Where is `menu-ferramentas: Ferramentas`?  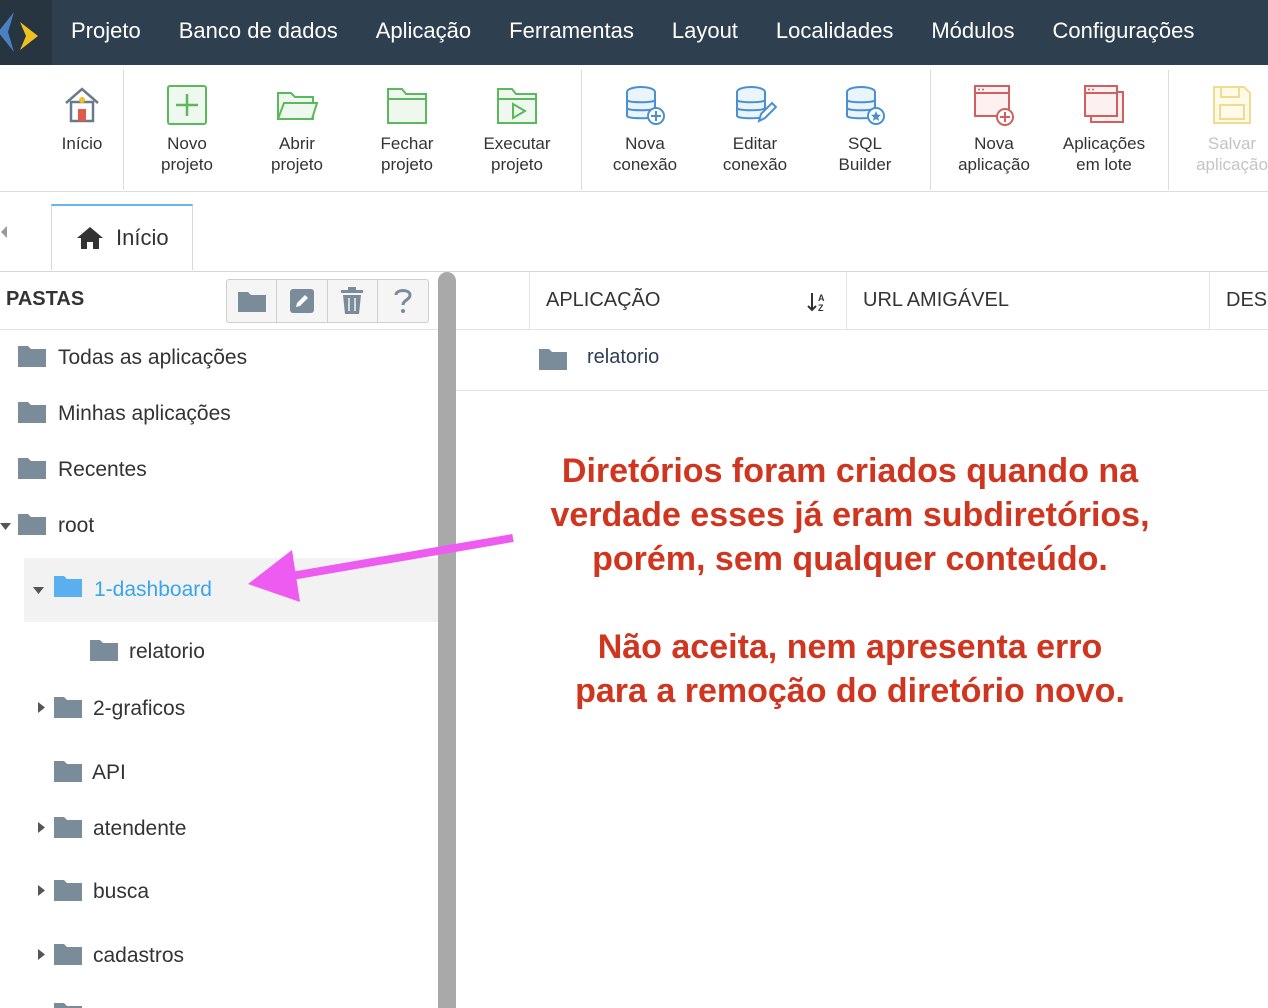
menu-ferramentas: Ferramentas is located at coordinates (571, 32).